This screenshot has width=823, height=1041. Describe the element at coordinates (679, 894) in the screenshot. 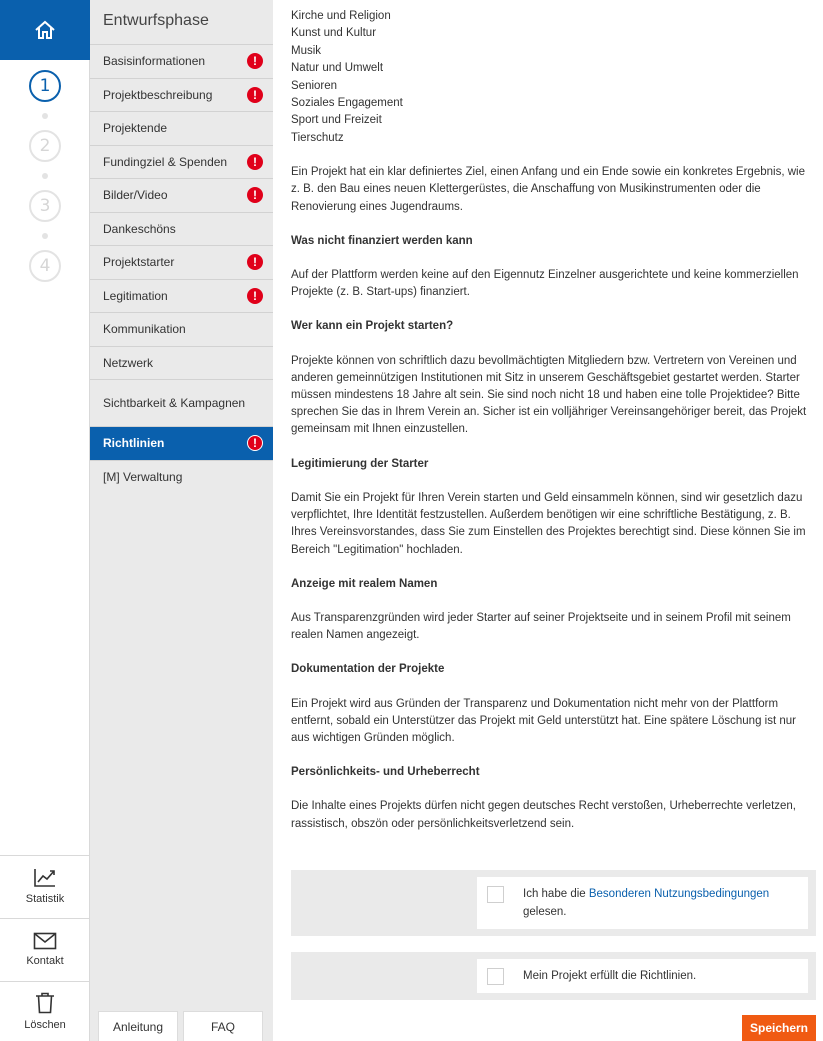

I see `terms-link: Besonderen Nutzungsbedingungen` at that location.